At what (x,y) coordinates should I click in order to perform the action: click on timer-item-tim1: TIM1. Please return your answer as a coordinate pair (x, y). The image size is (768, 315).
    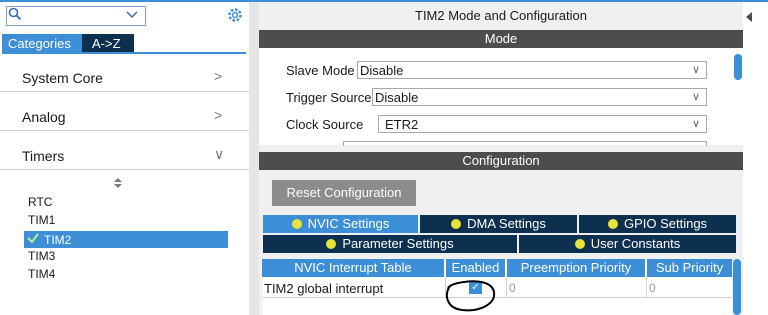
    Looking at the image, I should click on (118, 221).